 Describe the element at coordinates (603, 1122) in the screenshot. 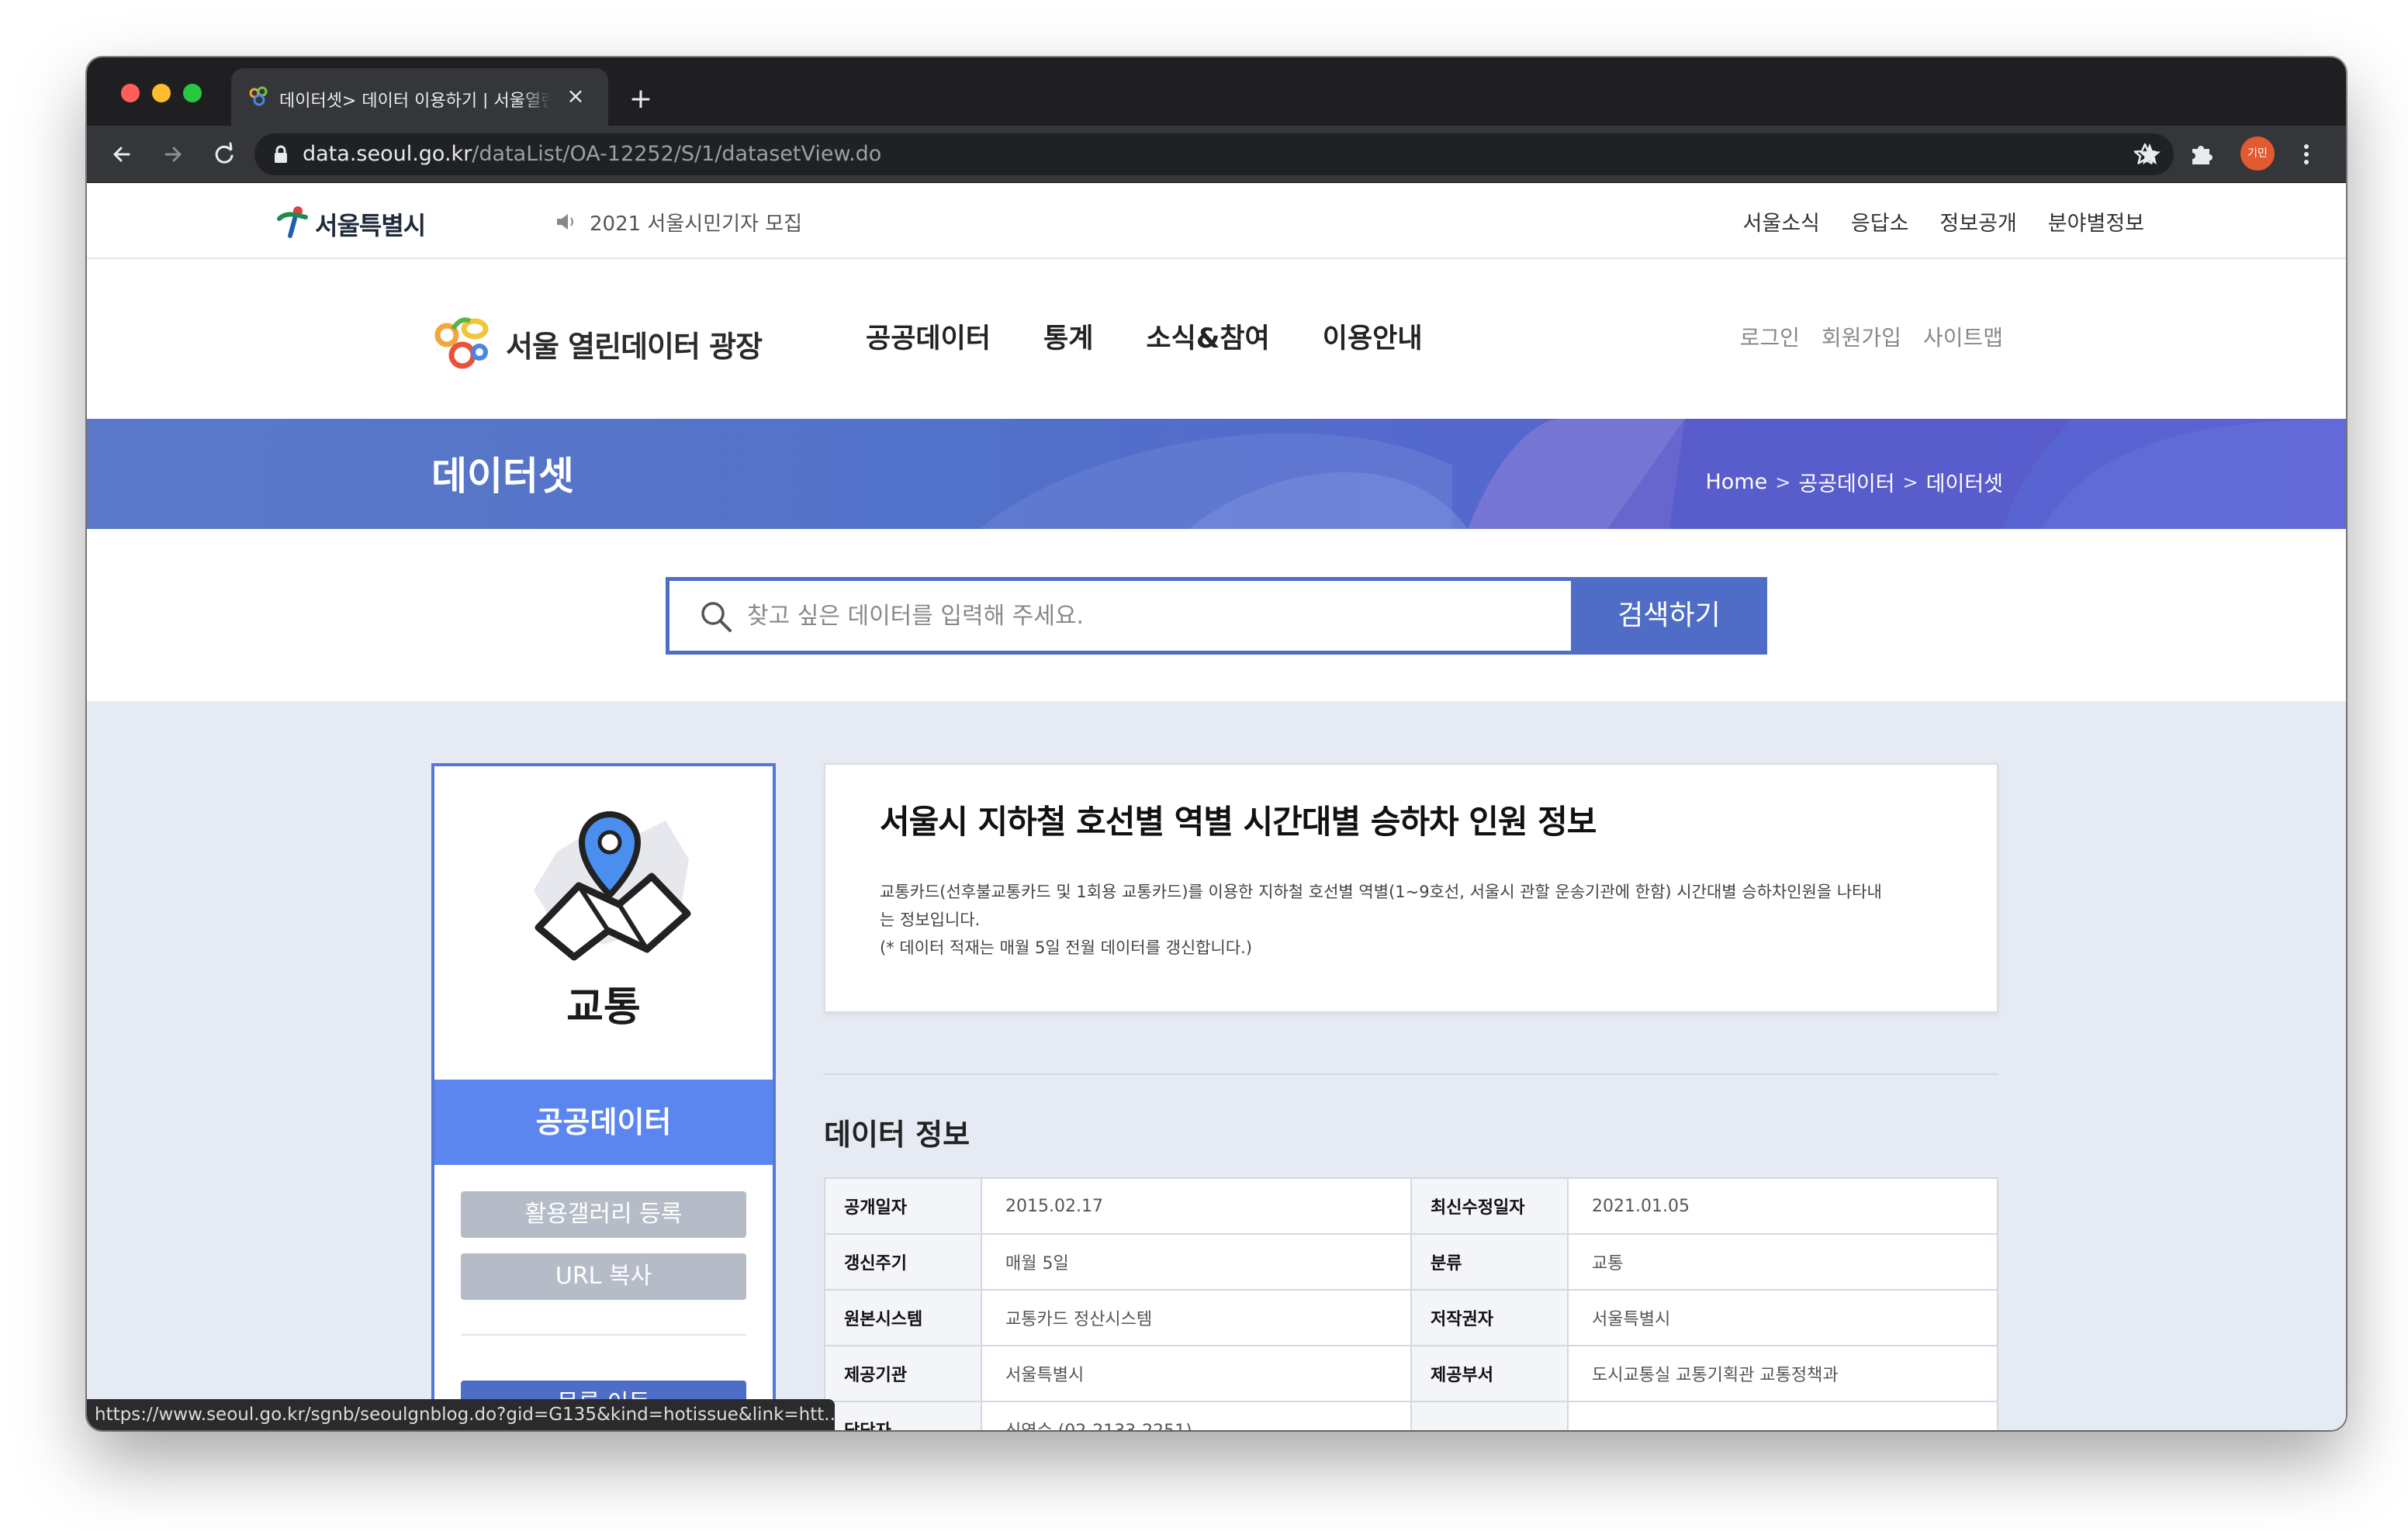

I see `data-type-band: 공공데이터` at that location.